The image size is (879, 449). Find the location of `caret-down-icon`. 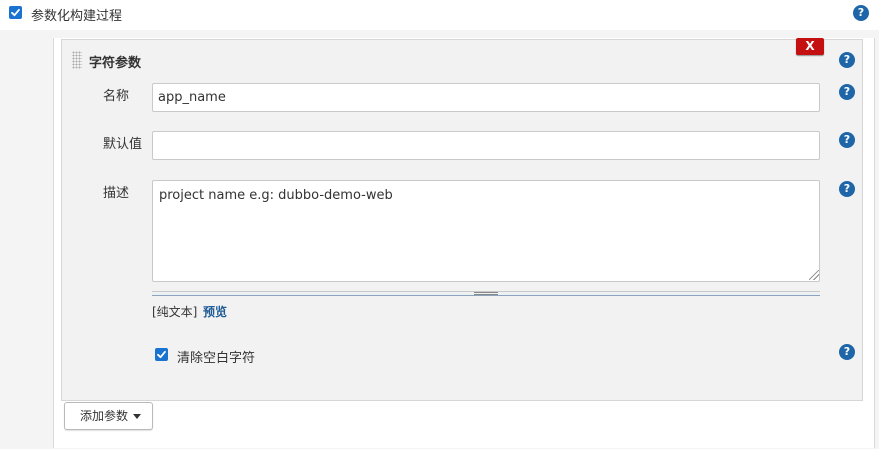

caret-down-icon is located at coordinates (137, 416).